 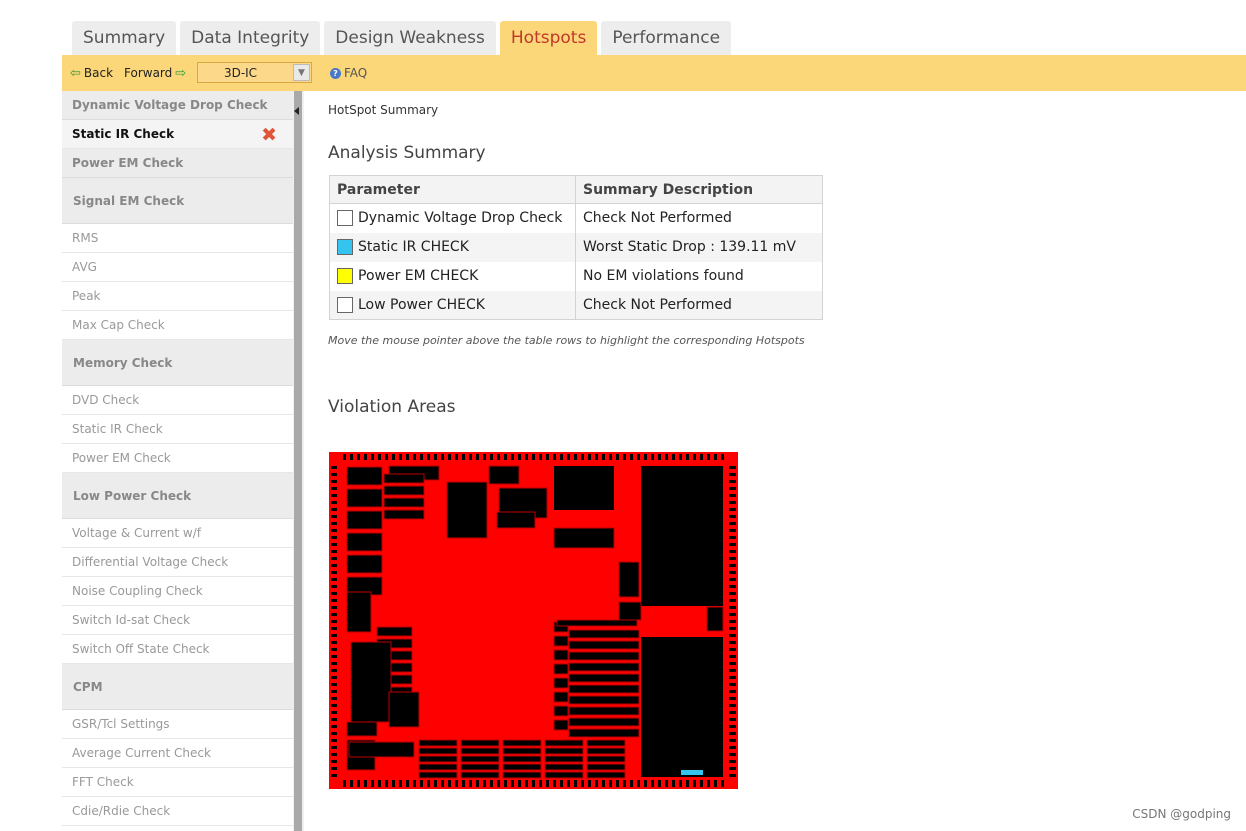 I want to click on sidebar-item: Signal EM Check, so click(x=177, y=201).